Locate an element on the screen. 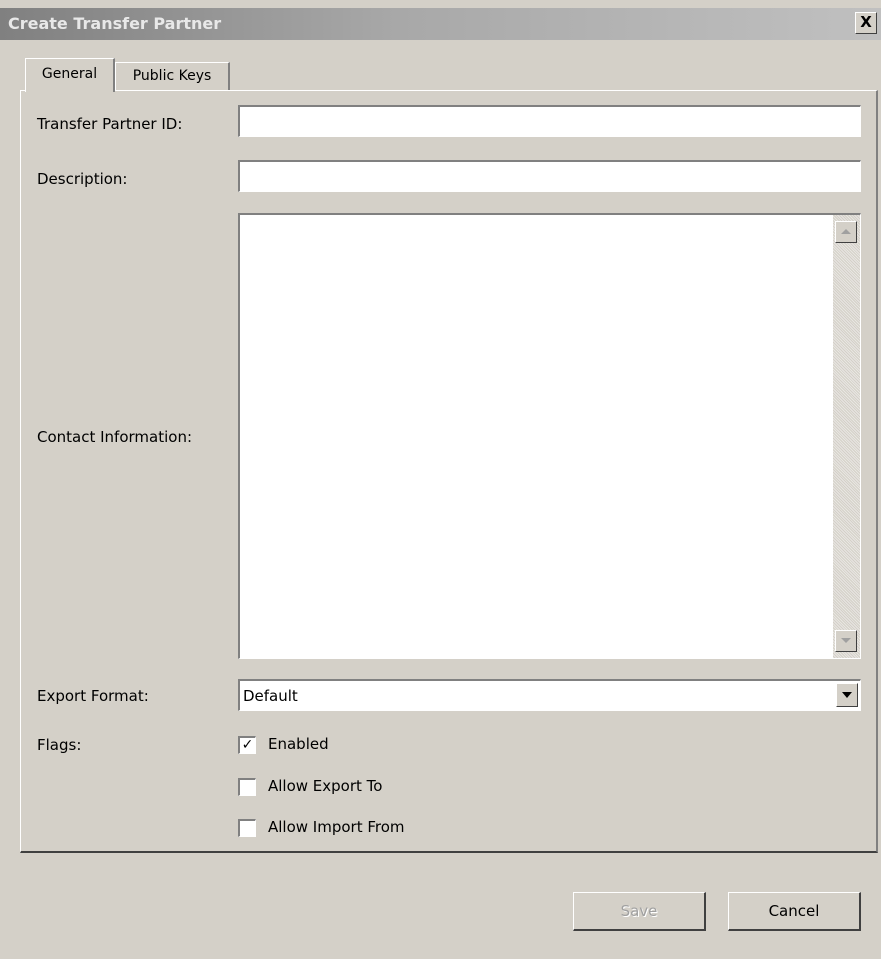  tab-public-keys: Public Keys is located at coordinates (172, 76).